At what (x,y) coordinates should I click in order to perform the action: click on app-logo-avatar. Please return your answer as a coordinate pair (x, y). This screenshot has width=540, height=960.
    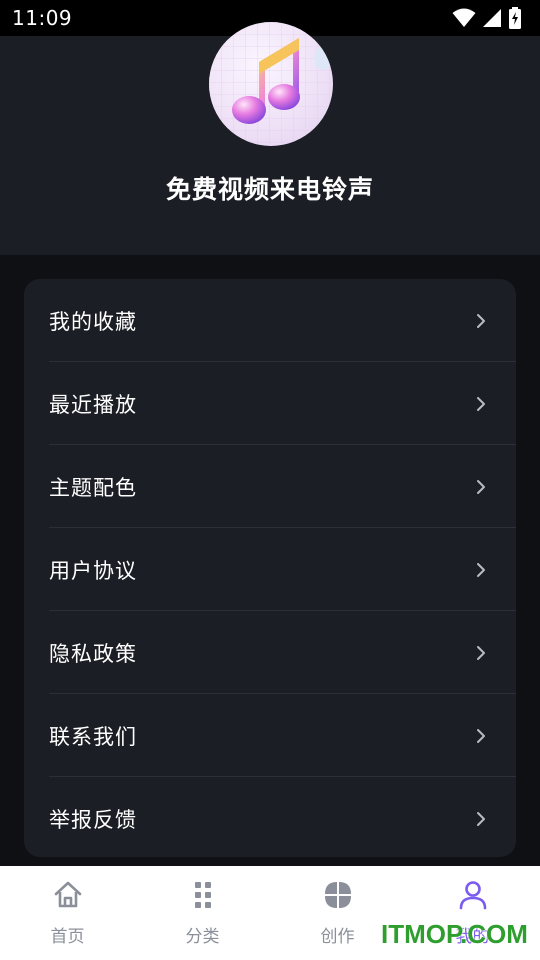
    Looking at the image, I should click on (271, 84).